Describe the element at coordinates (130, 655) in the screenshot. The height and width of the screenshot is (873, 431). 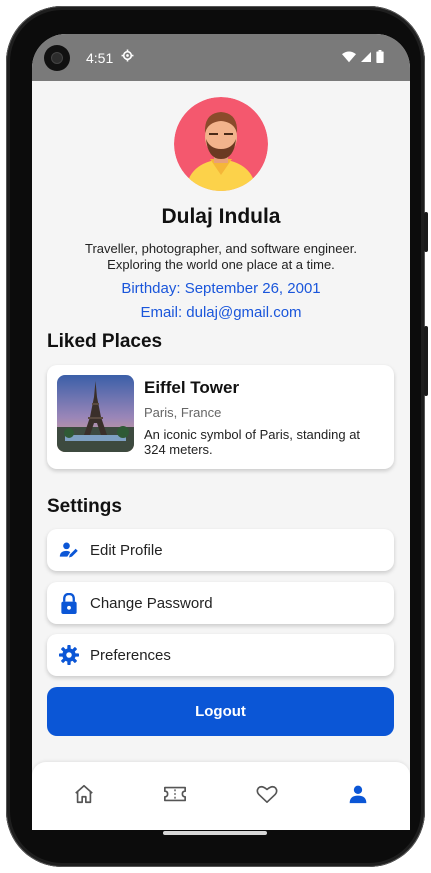
I see `preferences-label: Preferences` at that location.